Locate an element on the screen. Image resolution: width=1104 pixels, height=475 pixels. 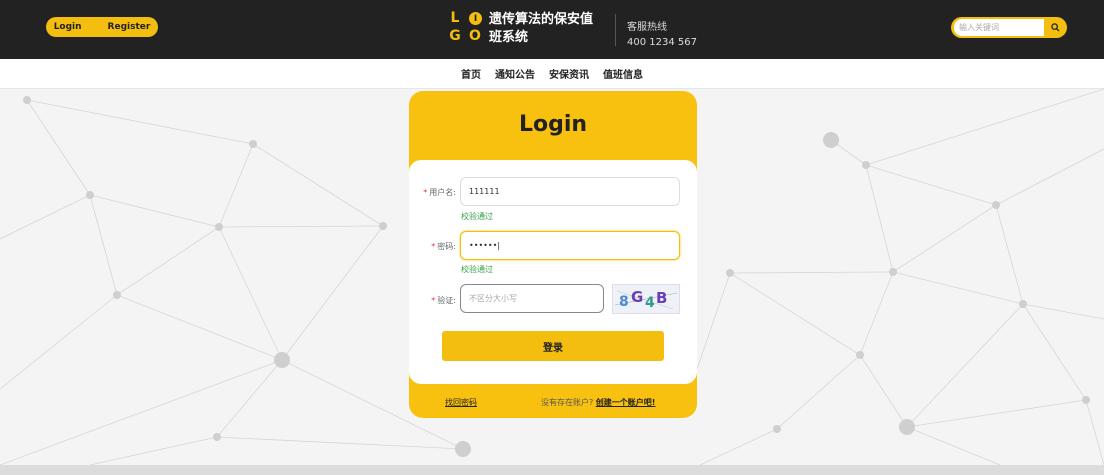
auth-pill: Login Register is located at coordinates (102, 27).